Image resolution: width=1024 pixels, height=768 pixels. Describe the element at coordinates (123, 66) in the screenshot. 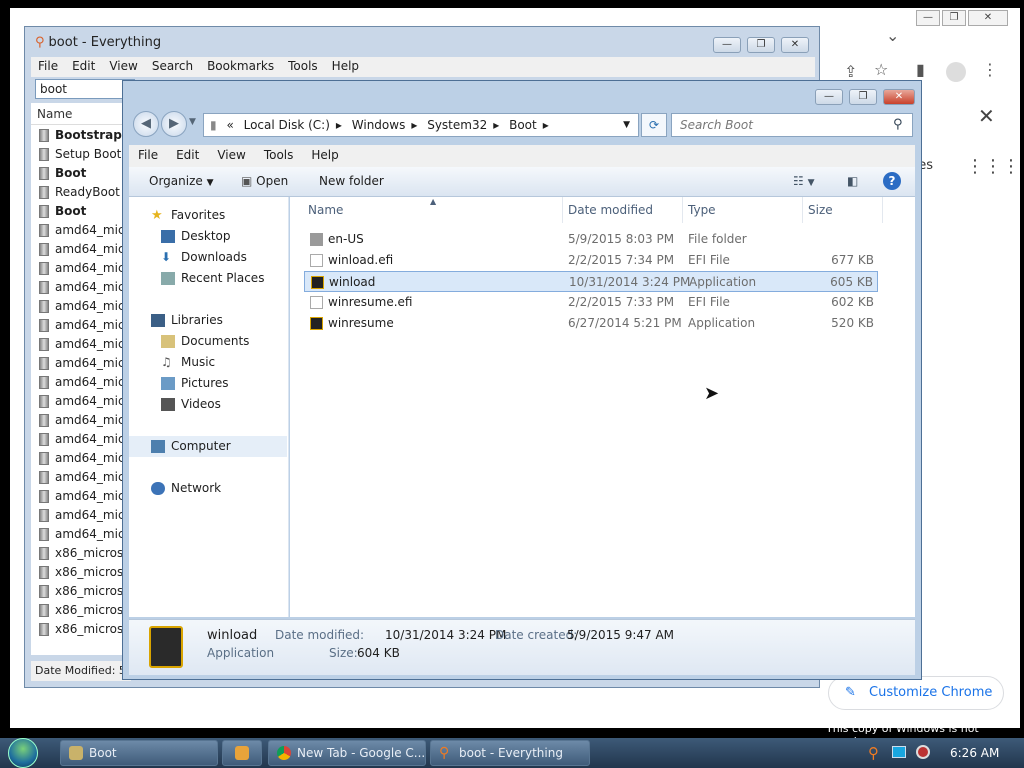

I see `menu-view: View` at that location.